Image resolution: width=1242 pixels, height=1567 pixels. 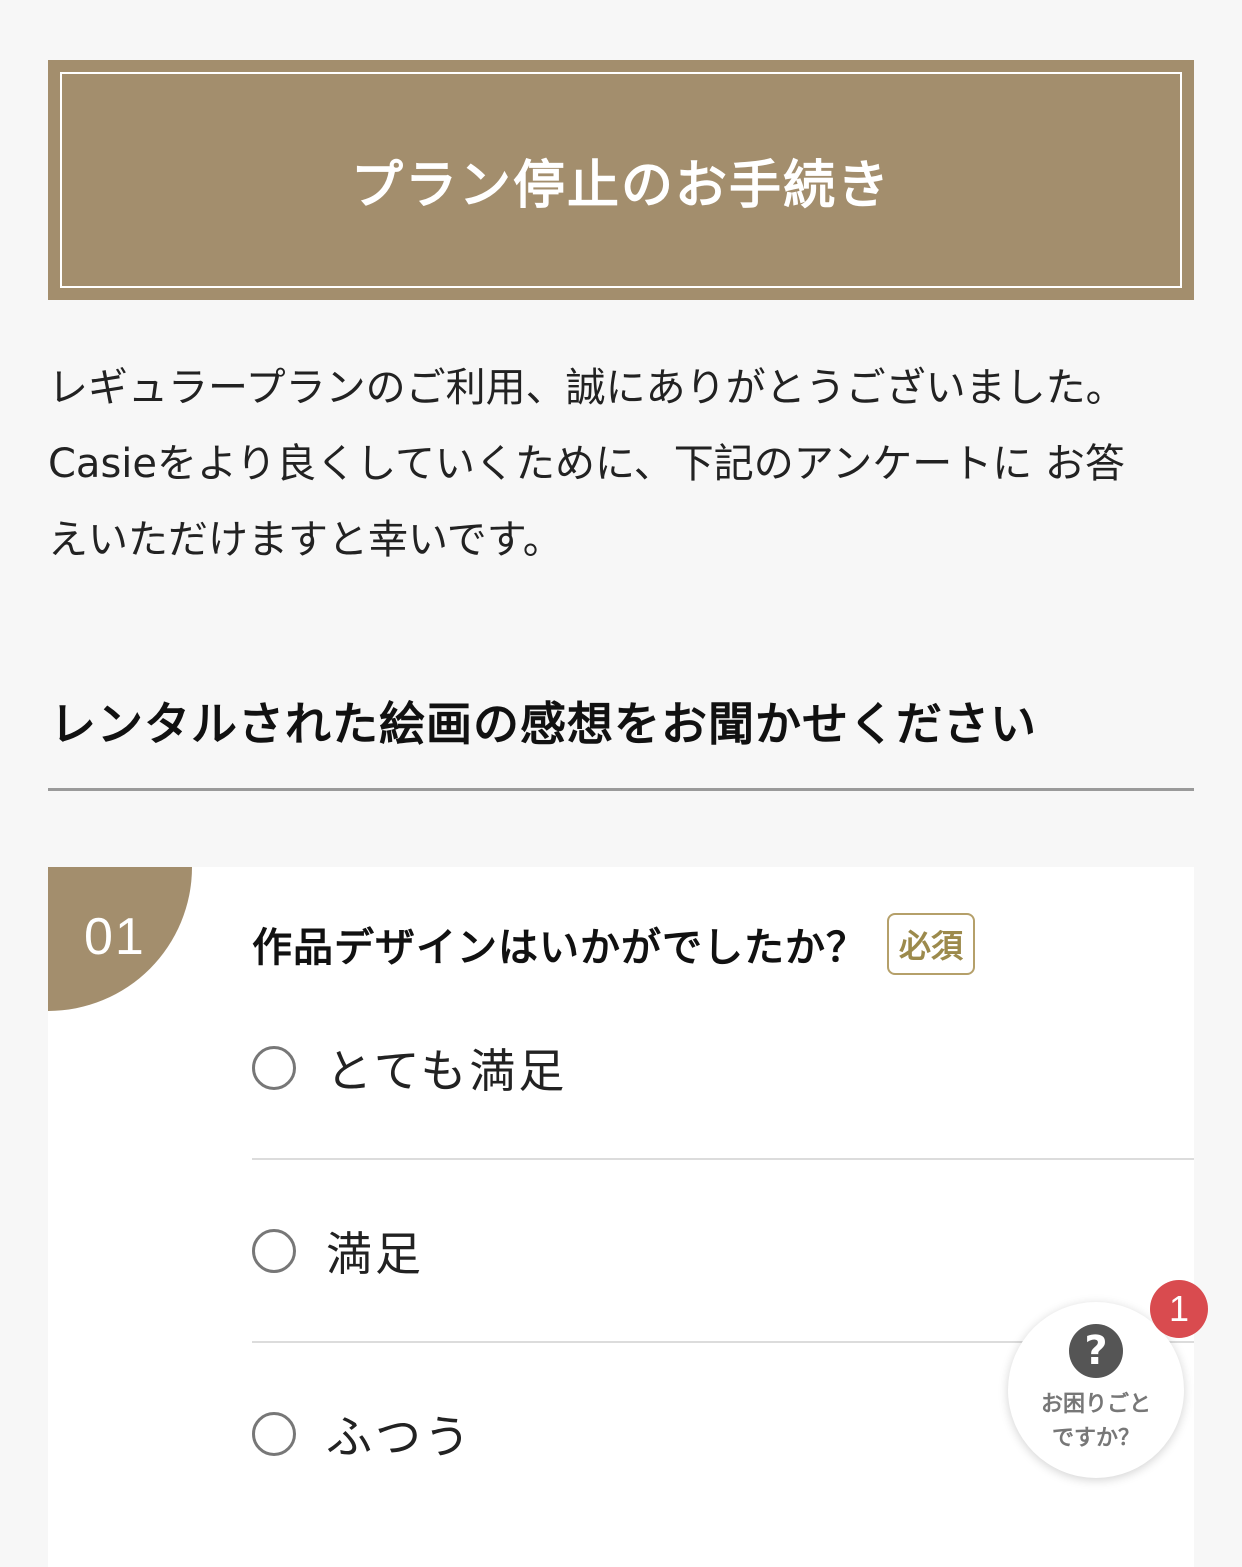 What do you see at coordinates (586, 464) in the screenshot?
I see `intro-line-2: Casieをより良くしていくために、下記のアンケートに お答` at bounding box center [586, 464].